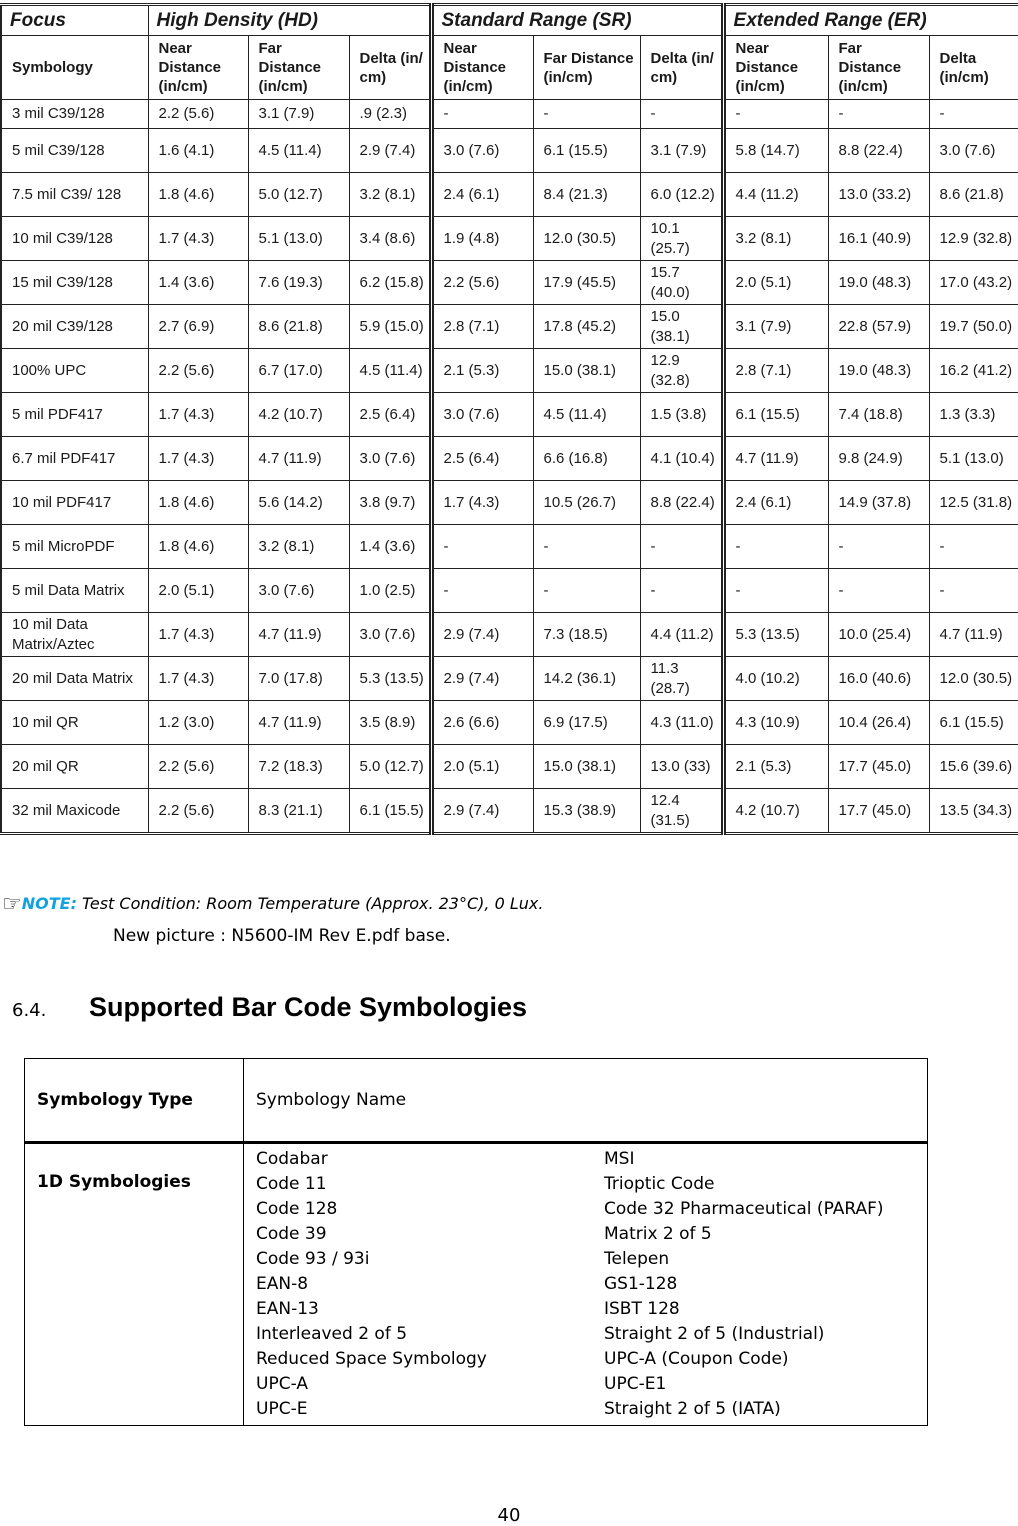 Image resolution: width=1018 pixels, height=1526 pixels. Describe the element at coordinates (476, 1101) in the screenshot. I see `symbology-table-header: Symbology Type Symbology Name` at that location.